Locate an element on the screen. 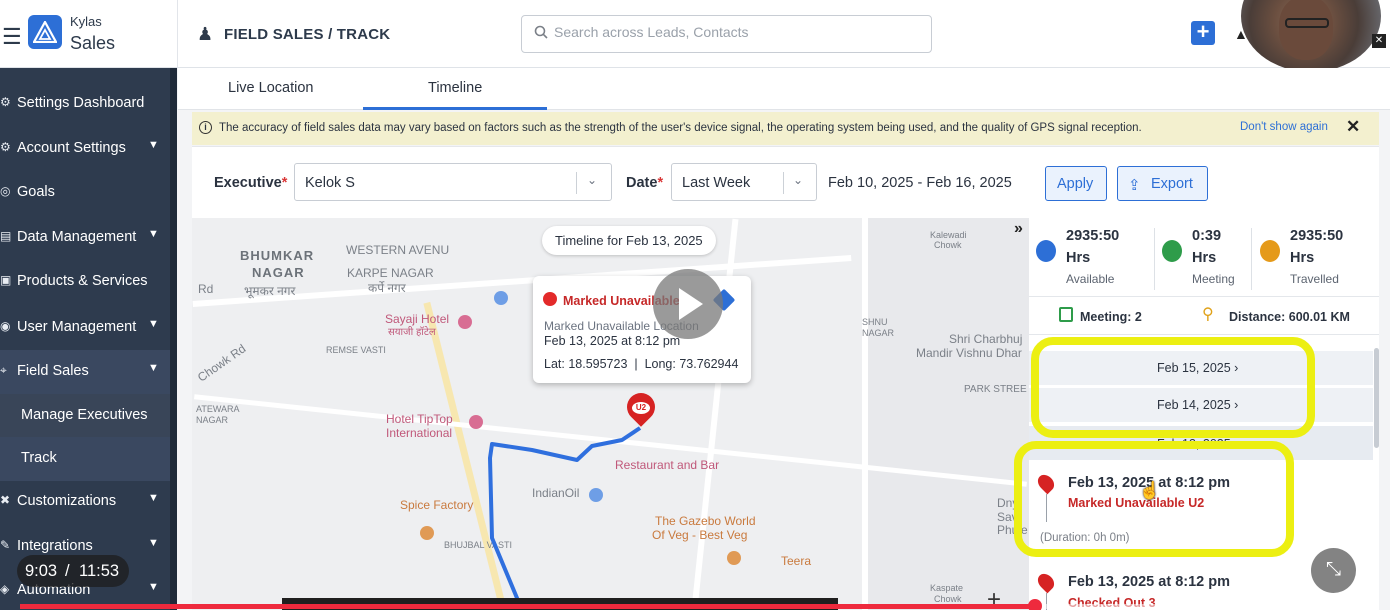 The width and height of the screenshot is (1390, 610). fullscreen-icon: ⤡ is located at coordinates (1333, 570).